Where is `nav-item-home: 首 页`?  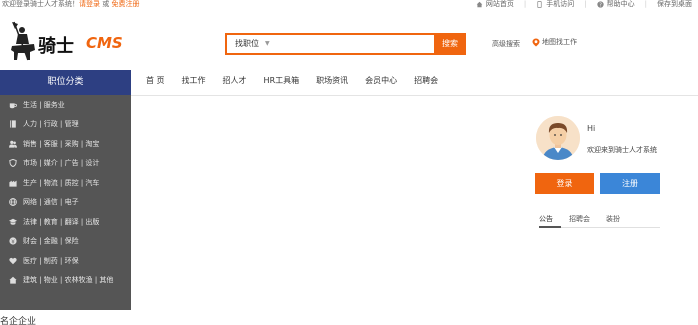
nav-item-home: 首 页 is located at coordinates (155, 80).